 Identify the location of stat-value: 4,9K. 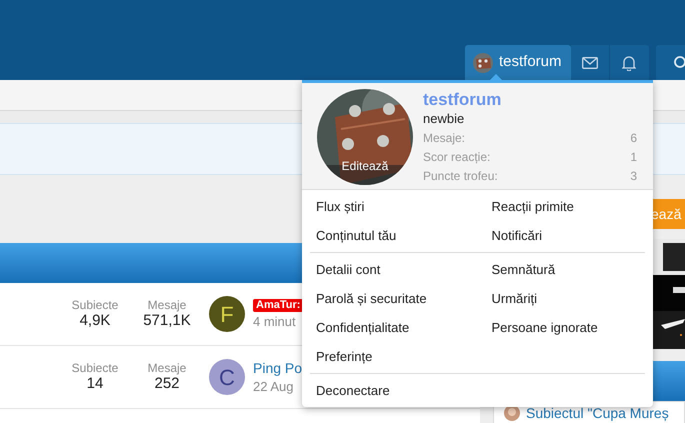
(95, 321).